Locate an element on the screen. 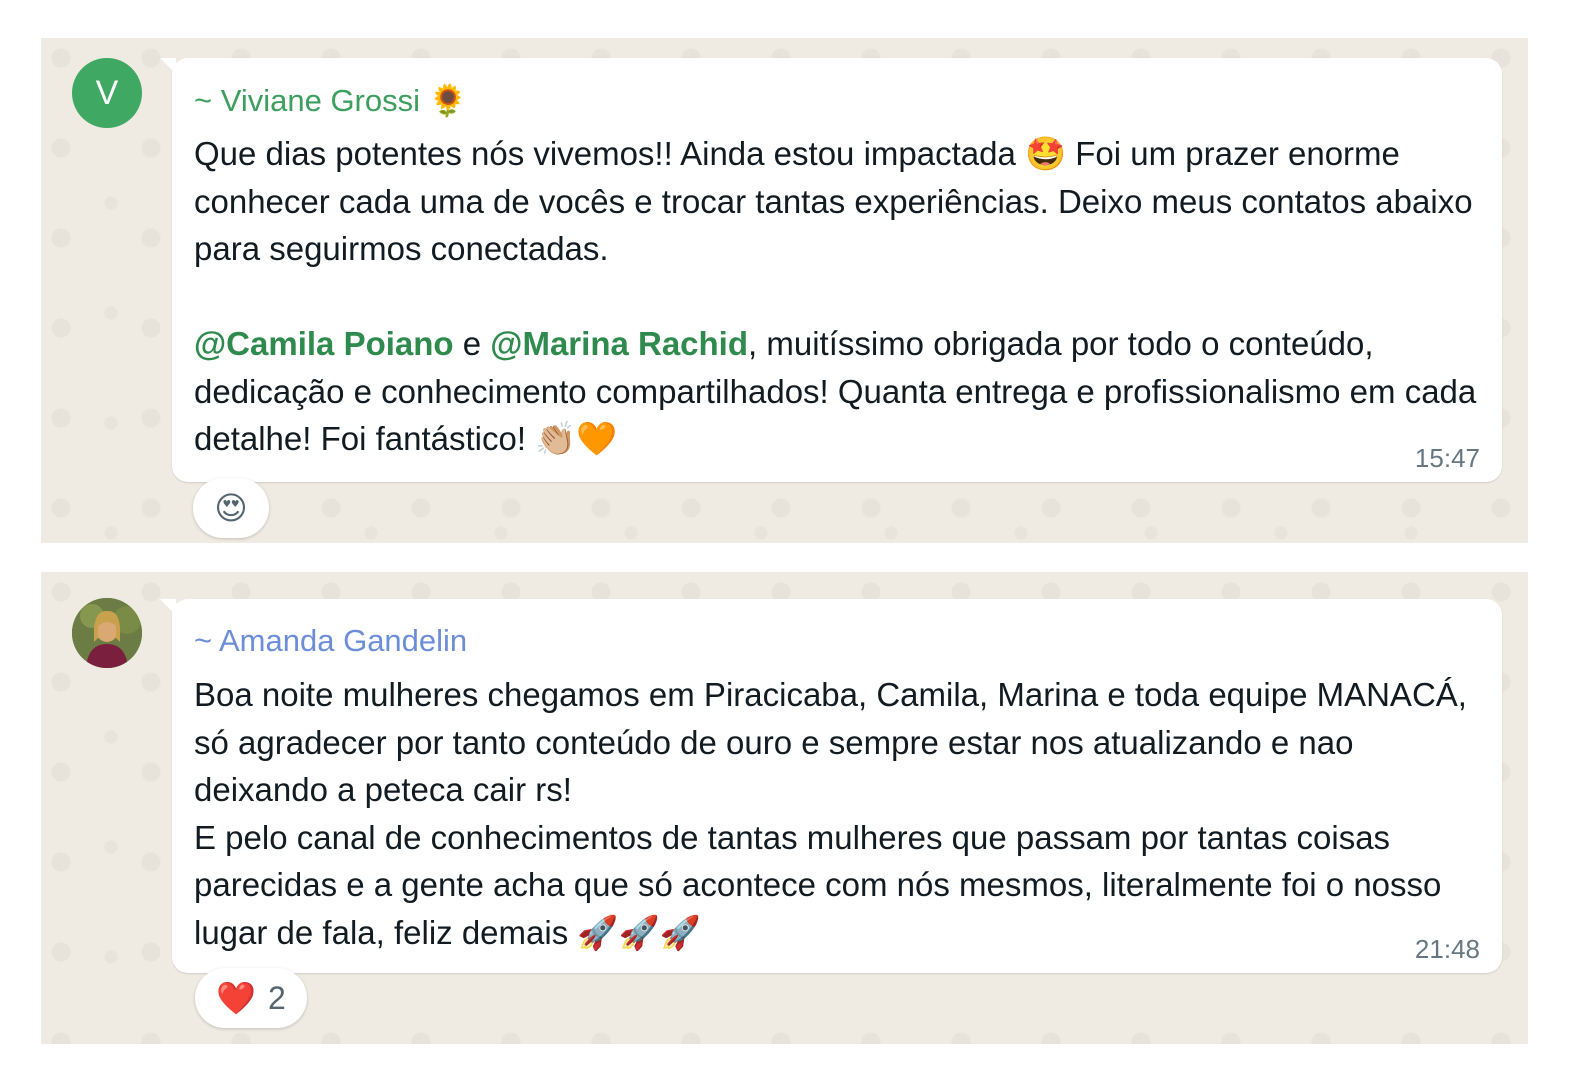 This screenshot has height=1084, width=1572. reaction-badge: 😍 is located at coordinates (231, 508).